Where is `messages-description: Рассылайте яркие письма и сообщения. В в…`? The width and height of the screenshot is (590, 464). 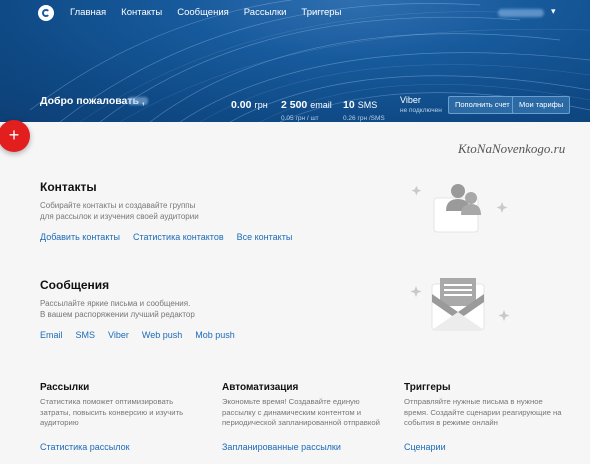
messages-description: Рассылайте яркие письма и сообщения. В в… is located at coordinates (117, 309).